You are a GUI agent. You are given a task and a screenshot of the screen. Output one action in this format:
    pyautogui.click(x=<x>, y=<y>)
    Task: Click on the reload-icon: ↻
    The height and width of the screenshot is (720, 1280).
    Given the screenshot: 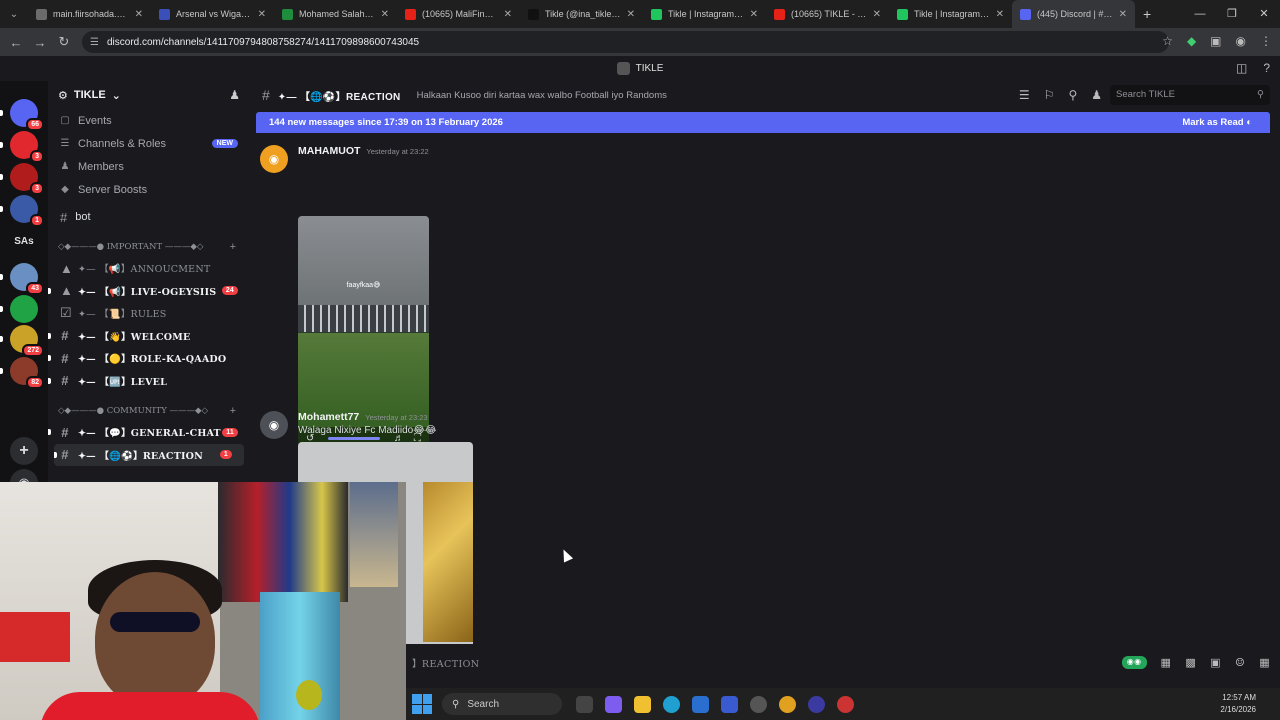 What is the action you would take?
    pyautogui.click(x=64, y=42)
    